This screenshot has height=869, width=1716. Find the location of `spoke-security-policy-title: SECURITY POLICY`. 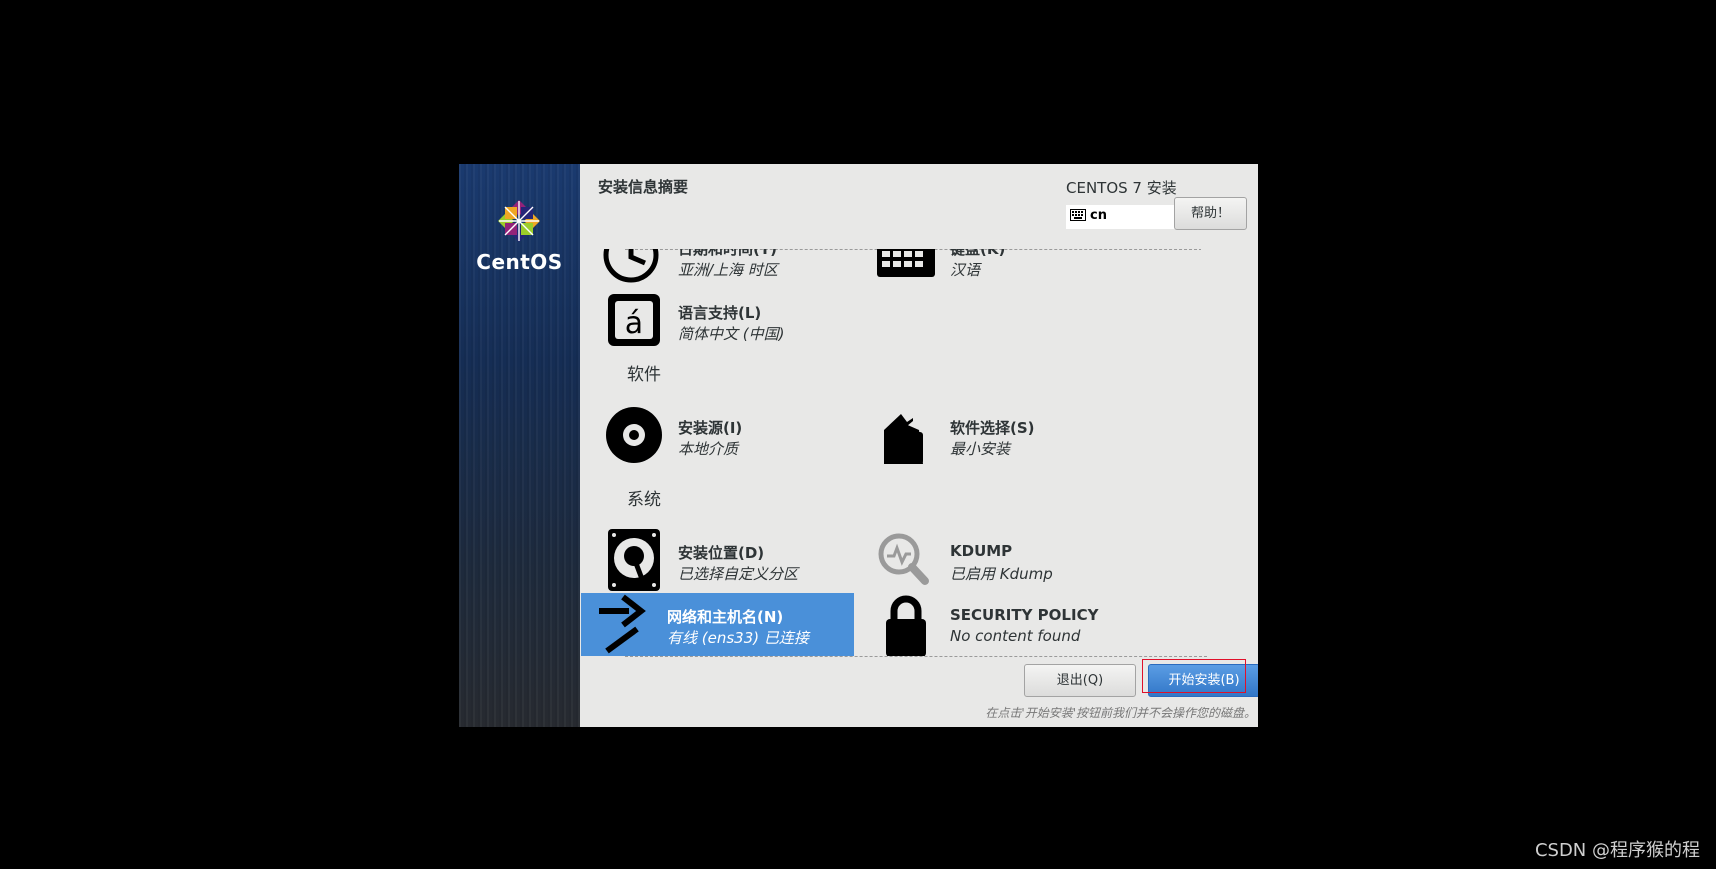

spoke-security-policy-title: SECURITY POLICY is located at coordinates (1024, 615).